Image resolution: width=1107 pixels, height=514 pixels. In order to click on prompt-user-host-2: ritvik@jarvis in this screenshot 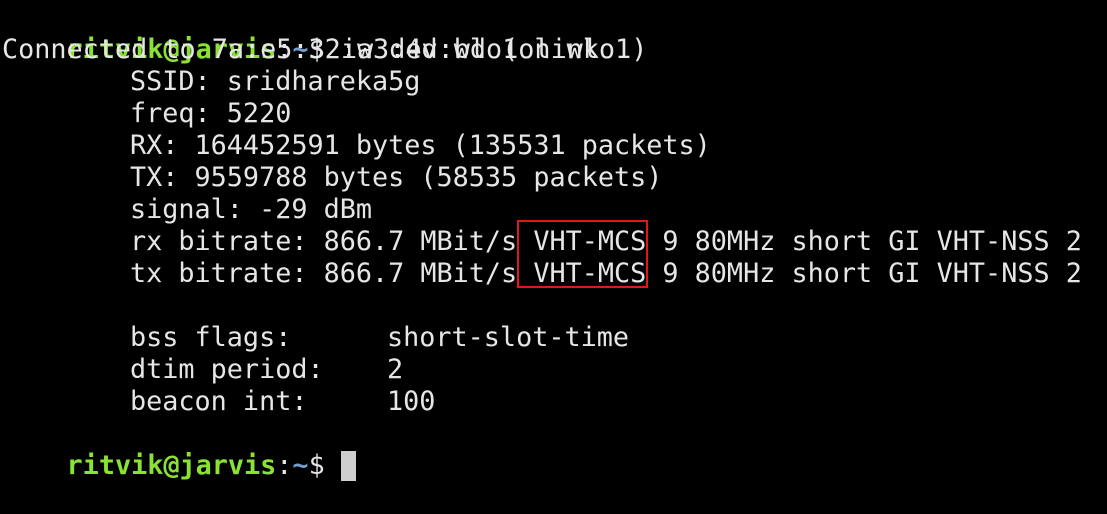, I will do `click(171, 465)`.